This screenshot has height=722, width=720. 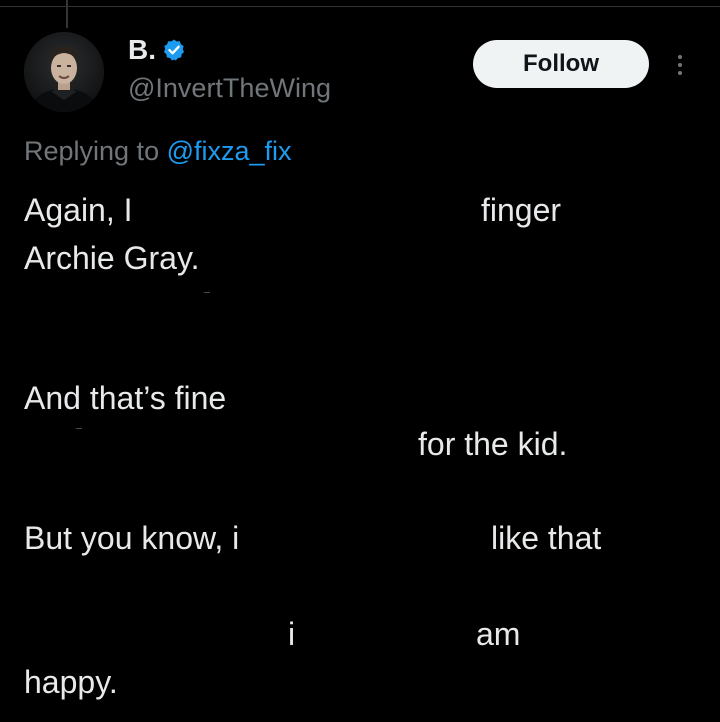 I want to click on tweet-text-fragment: am, so click(x=498, y=634).